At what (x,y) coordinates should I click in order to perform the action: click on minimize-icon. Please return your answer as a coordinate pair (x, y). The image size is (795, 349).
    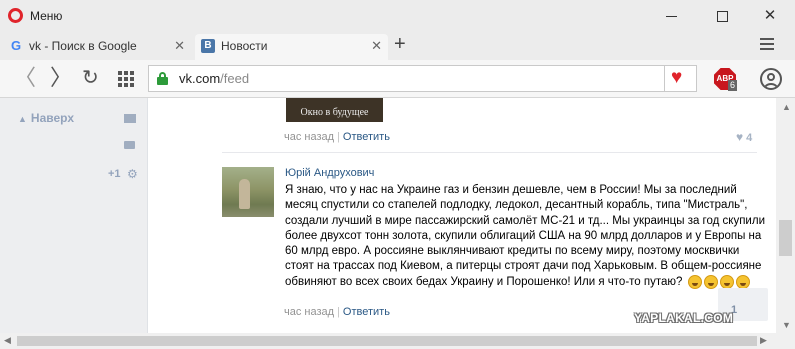
    Looking at the image, I should click on (671, 16).